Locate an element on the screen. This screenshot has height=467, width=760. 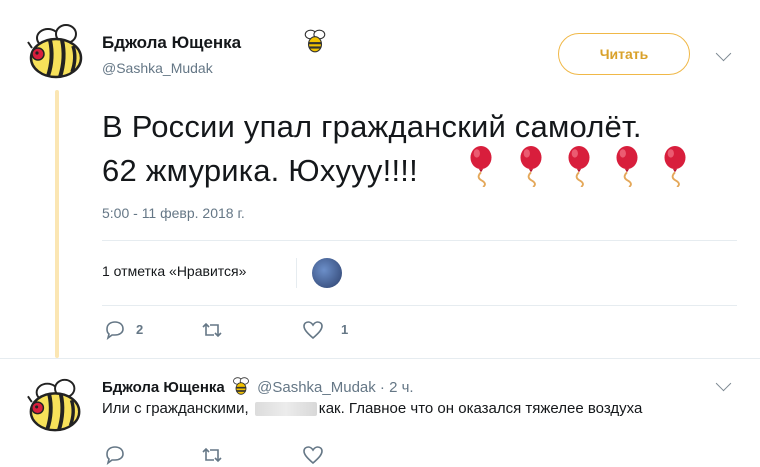
author-avatar is located at coordinates (57, 51).